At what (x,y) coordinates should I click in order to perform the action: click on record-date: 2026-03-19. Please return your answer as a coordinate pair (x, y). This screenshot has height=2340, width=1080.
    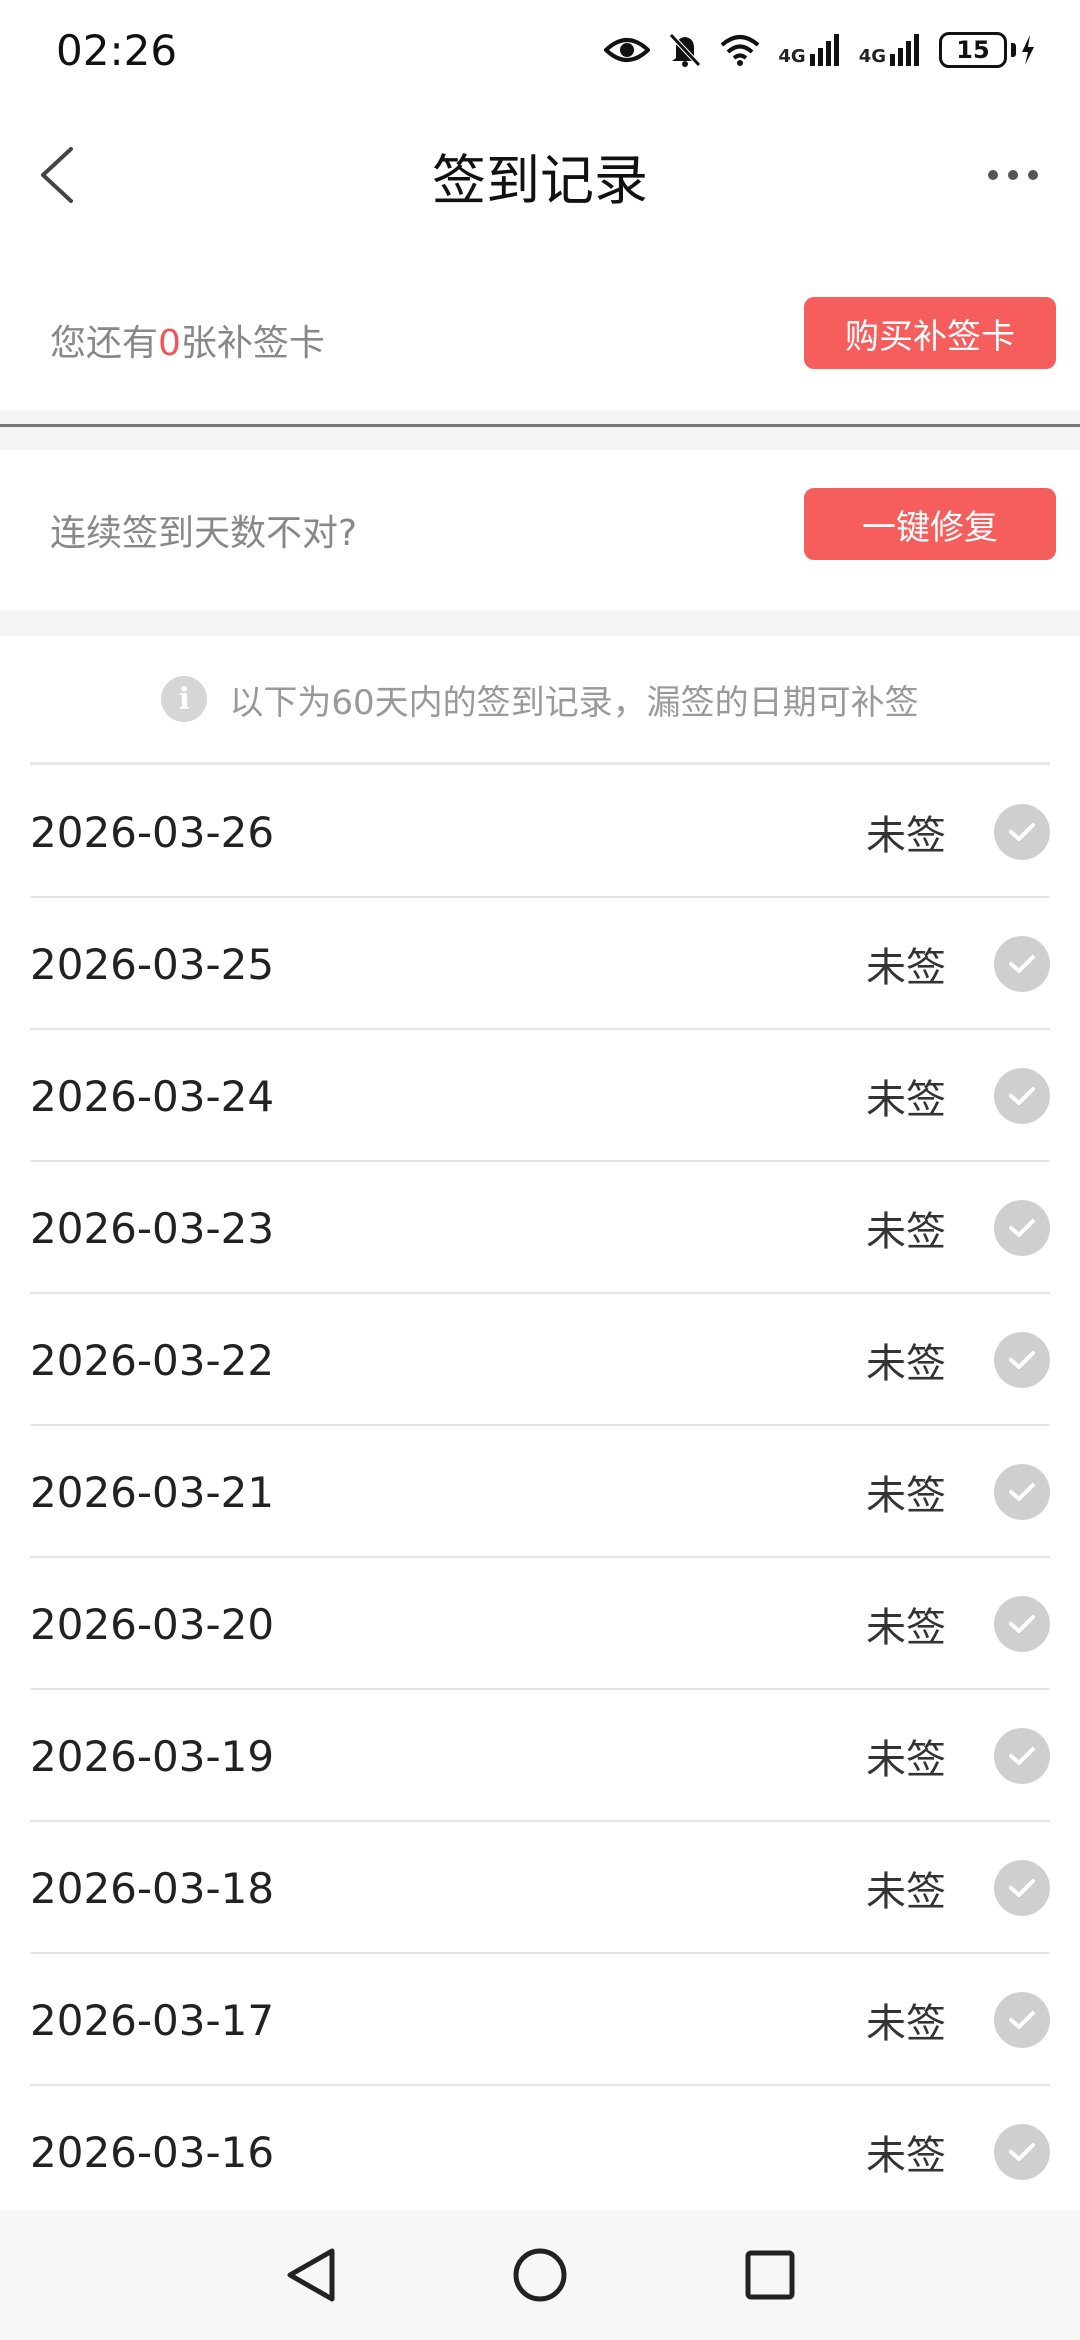
    Looking at the image, I should click on (152, 1756).